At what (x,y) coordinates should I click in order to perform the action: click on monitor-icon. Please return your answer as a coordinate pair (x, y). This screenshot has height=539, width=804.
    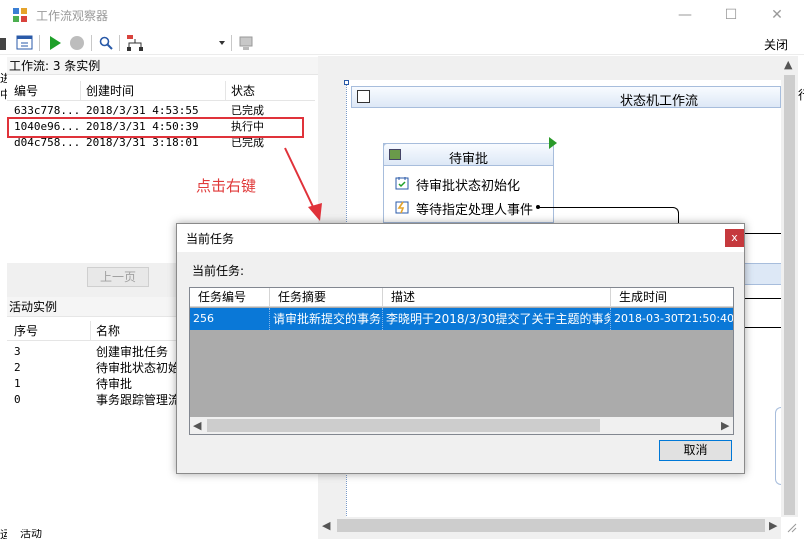
    Looking at the image, I should click on (246, 43).